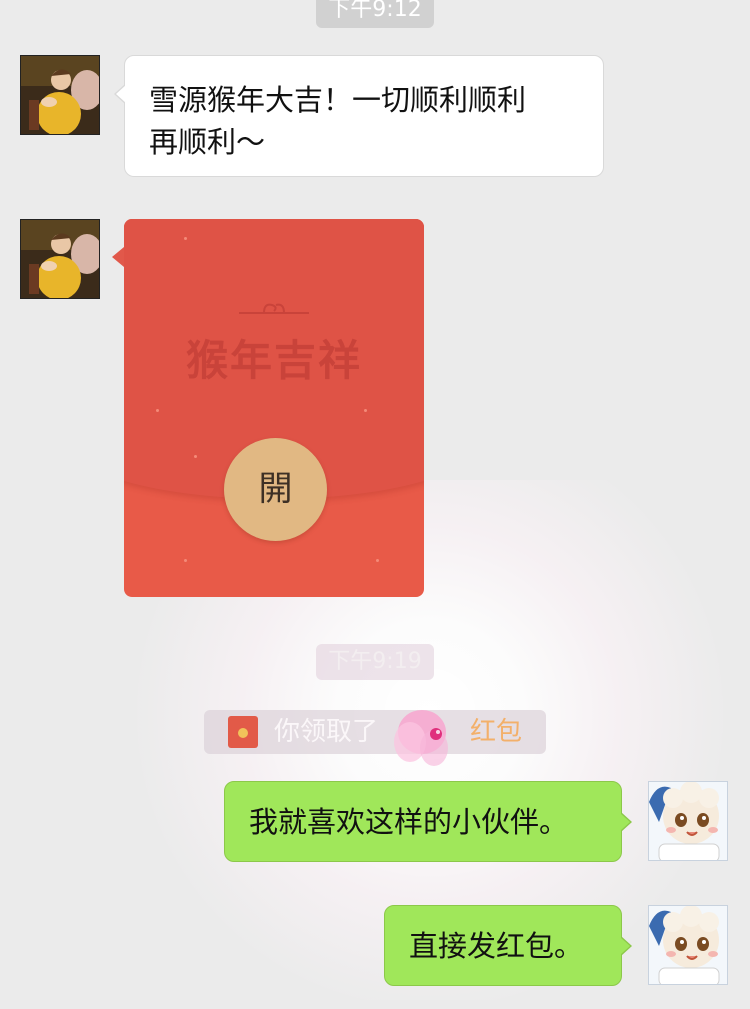  I want to click on red-packet-card: 猴年吉祥 開, so click(274, 408).